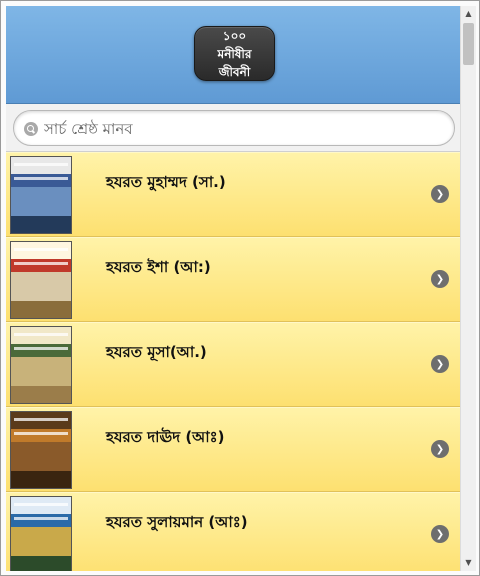 This screenshot has width=480, height=576. I want to click on search-box, so click(234, 128).